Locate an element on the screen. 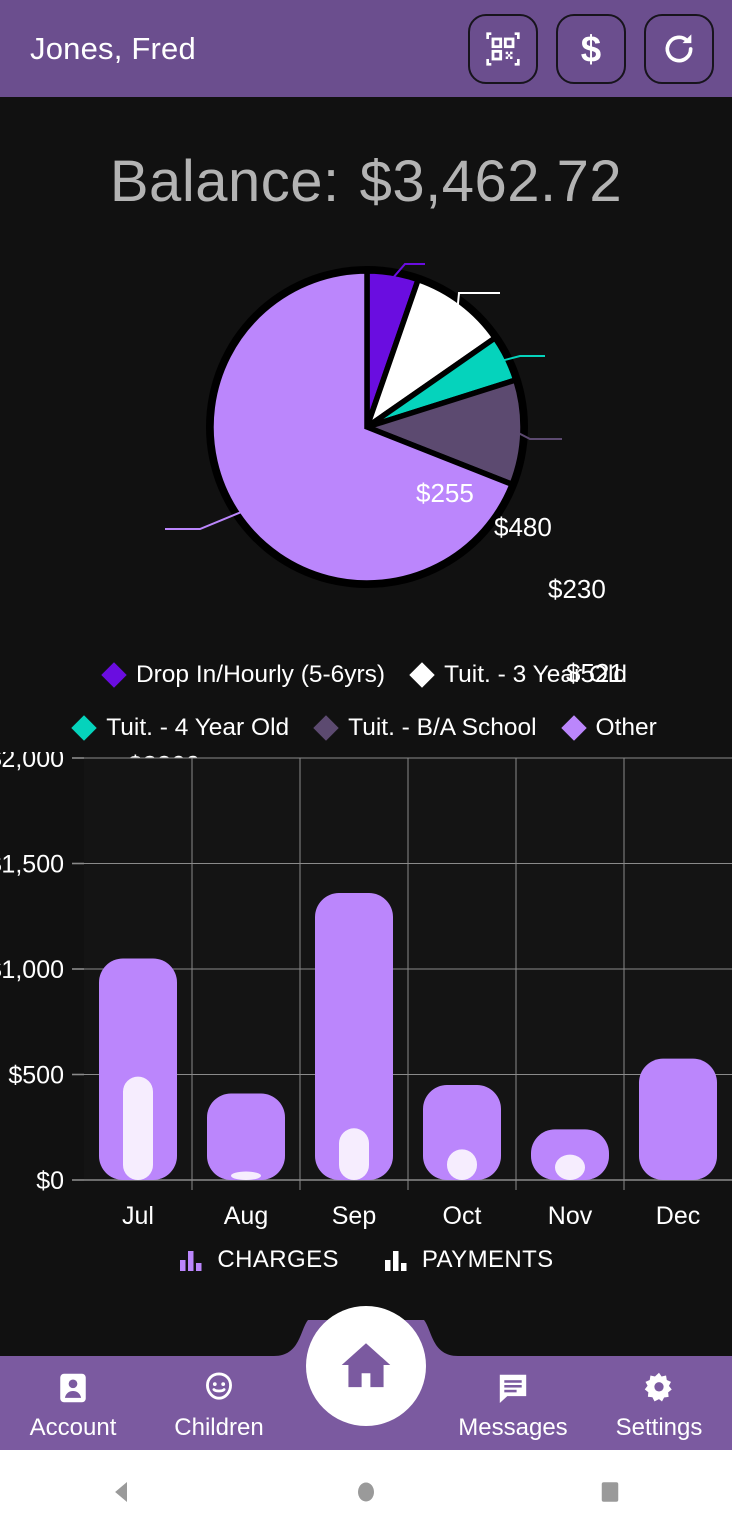 This screenshot has height=1533, width=732. pie-value-label-1: $480 is located at coordinates (523, 527).